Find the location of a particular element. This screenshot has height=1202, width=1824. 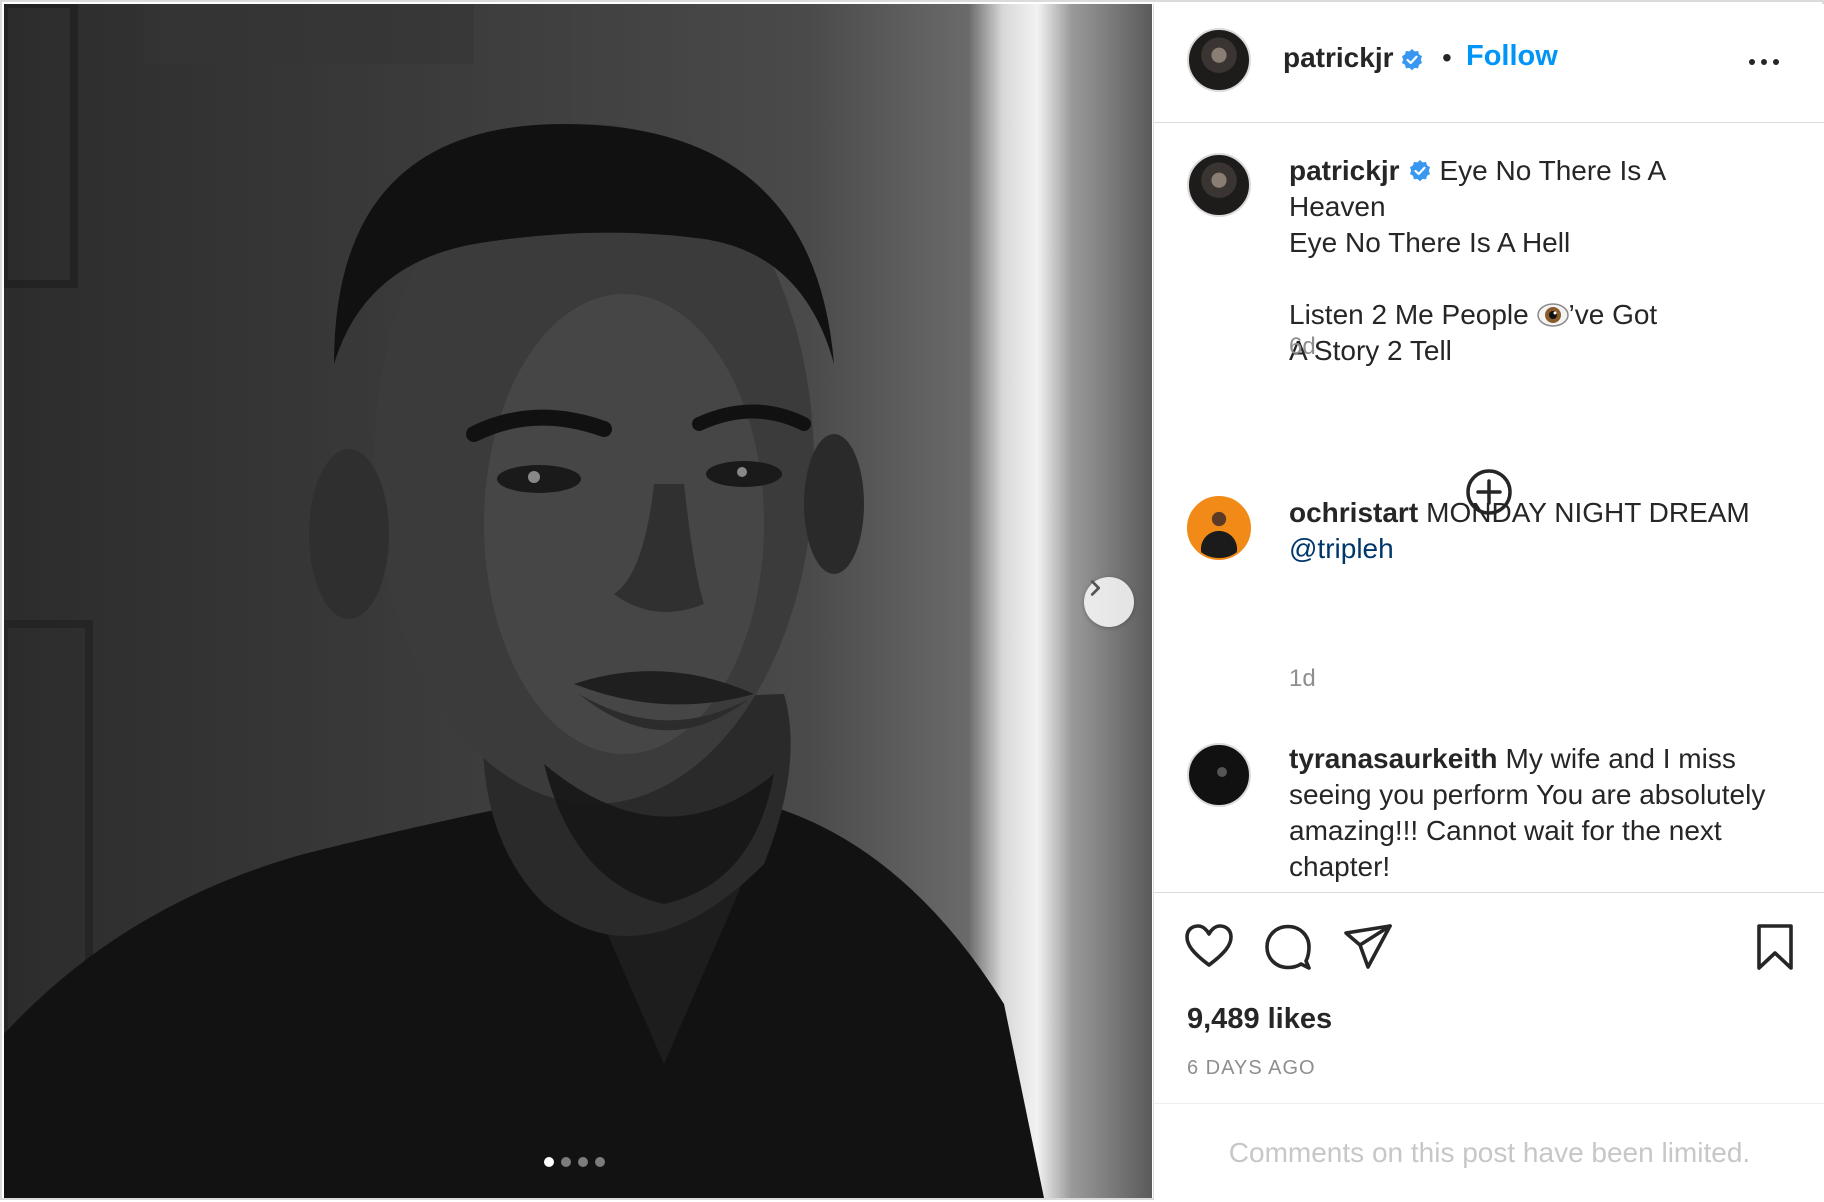

comment-icon is located at coordinates (1288, 947).